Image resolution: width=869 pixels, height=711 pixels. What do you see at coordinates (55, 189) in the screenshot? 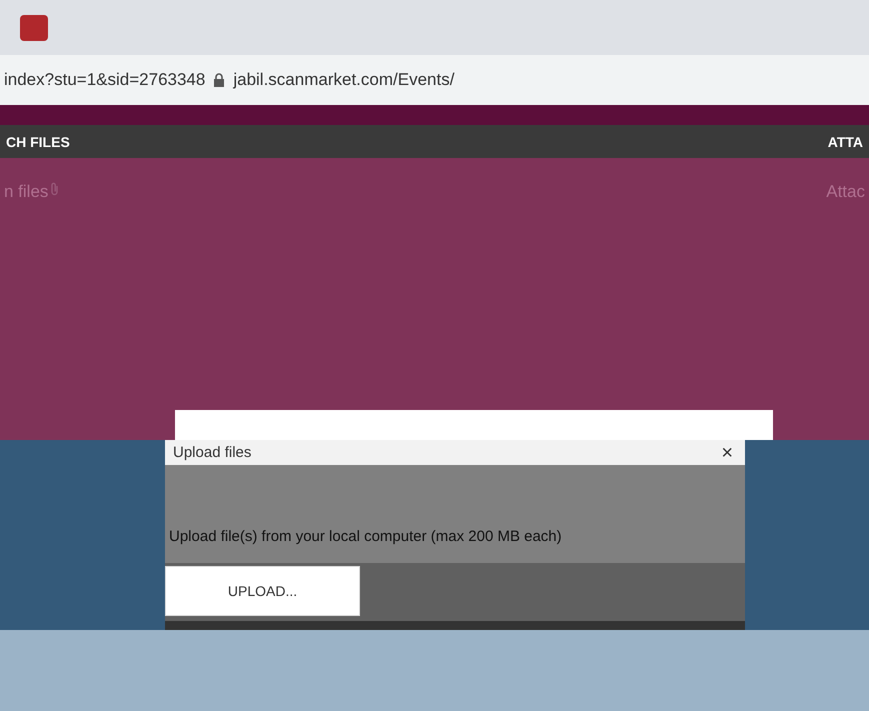
I see `paperclip-icon` at bounding box center [55, 189].